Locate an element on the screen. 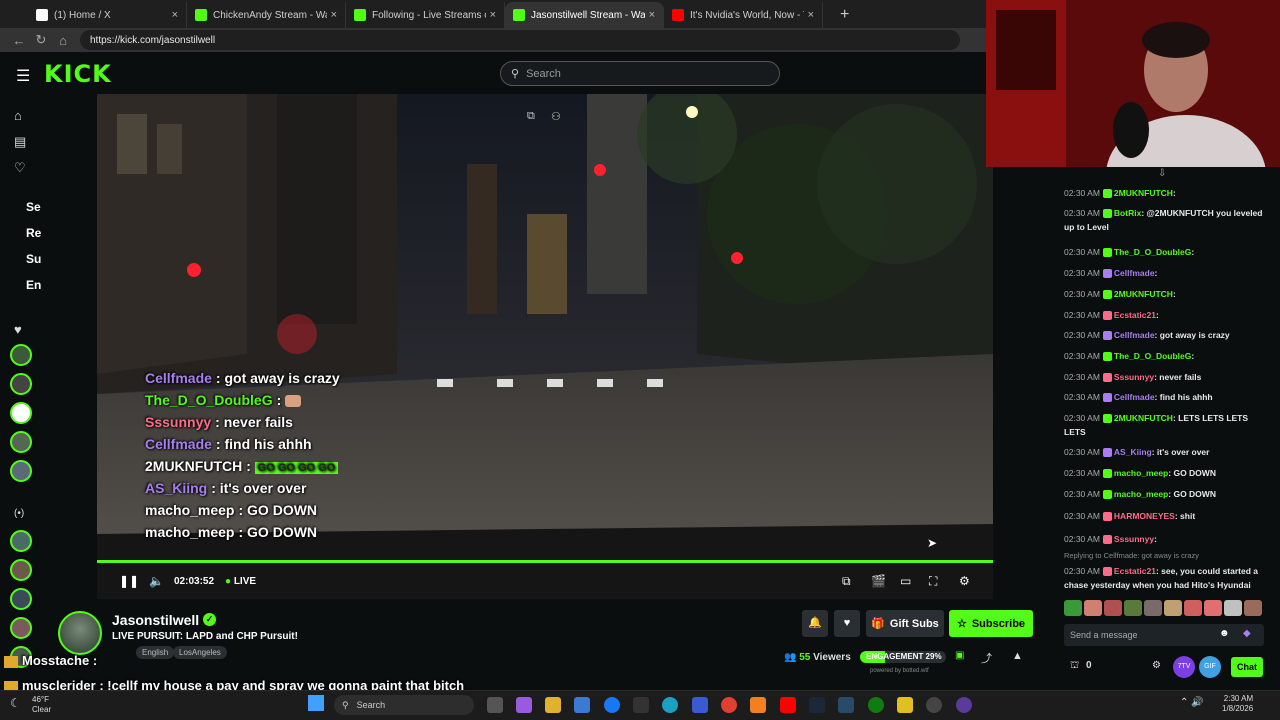 The height and width of the screenshot is (720, 1280). browser-tab: Following - Live Streams on Kick × is located at coordinates (425, 15).